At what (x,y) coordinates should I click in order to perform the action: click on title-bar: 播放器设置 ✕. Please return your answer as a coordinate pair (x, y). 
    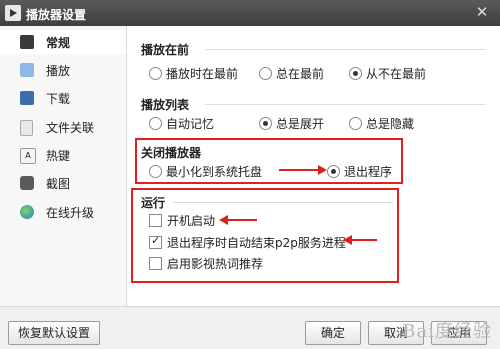
    Looking at the image, I should click on (250, 13).